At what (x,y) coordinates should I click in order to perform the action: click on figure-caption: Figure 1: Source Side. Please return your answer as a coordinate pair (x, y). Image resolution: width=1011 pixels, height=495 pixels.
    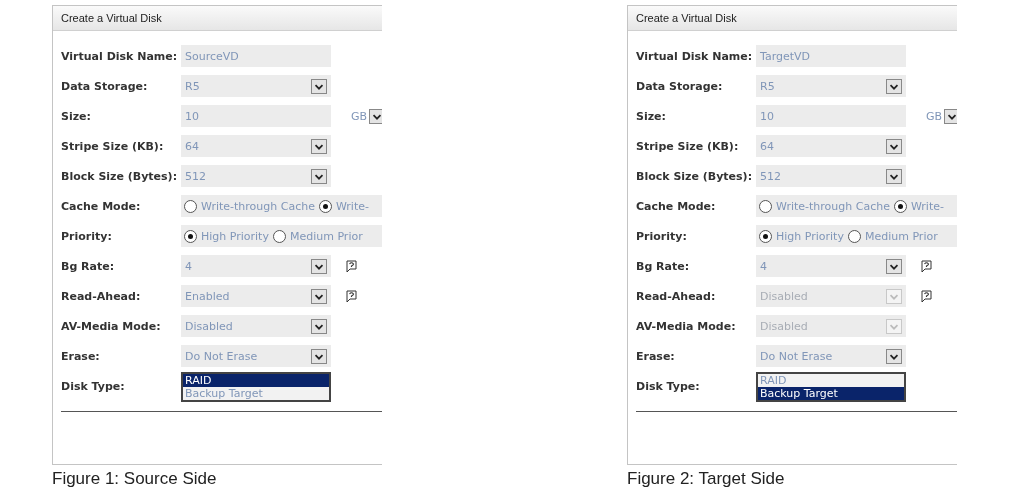
    Looking at the image, I should click on (135, 479).